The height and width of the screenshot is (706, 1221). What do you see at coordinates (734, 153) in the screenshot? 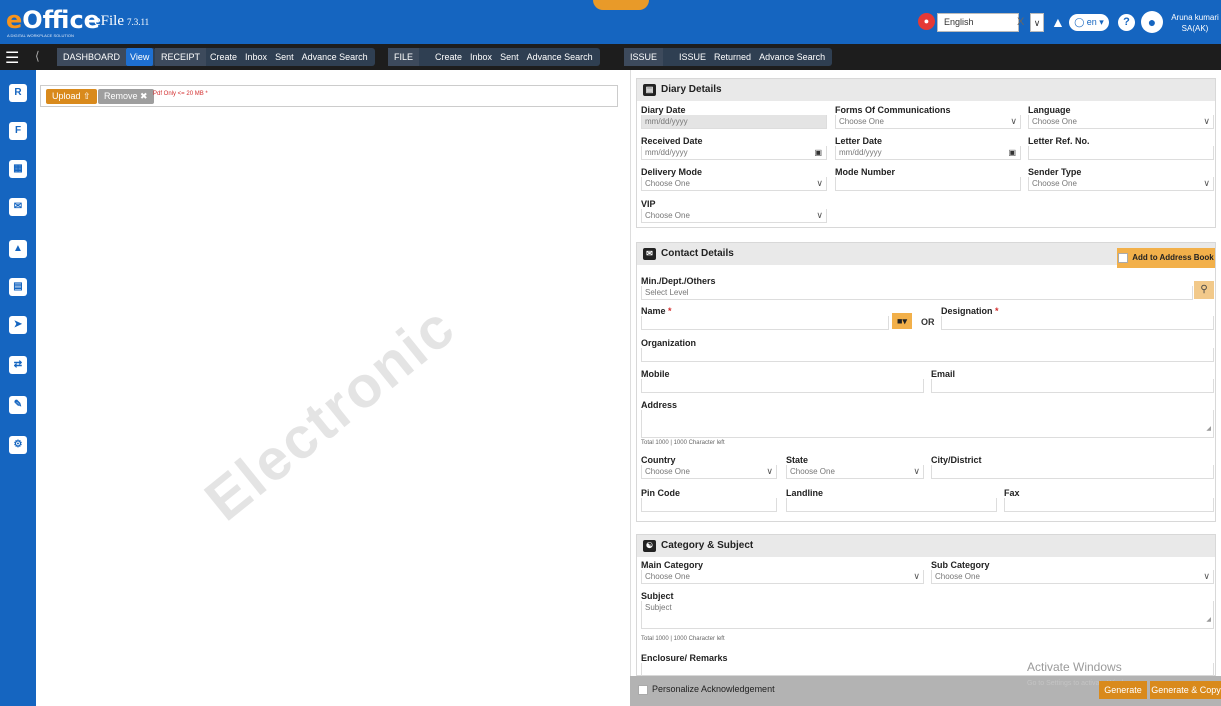
I see `received-date-input: mm/dd/yyyy ▣` at bounding box center [734, 153].